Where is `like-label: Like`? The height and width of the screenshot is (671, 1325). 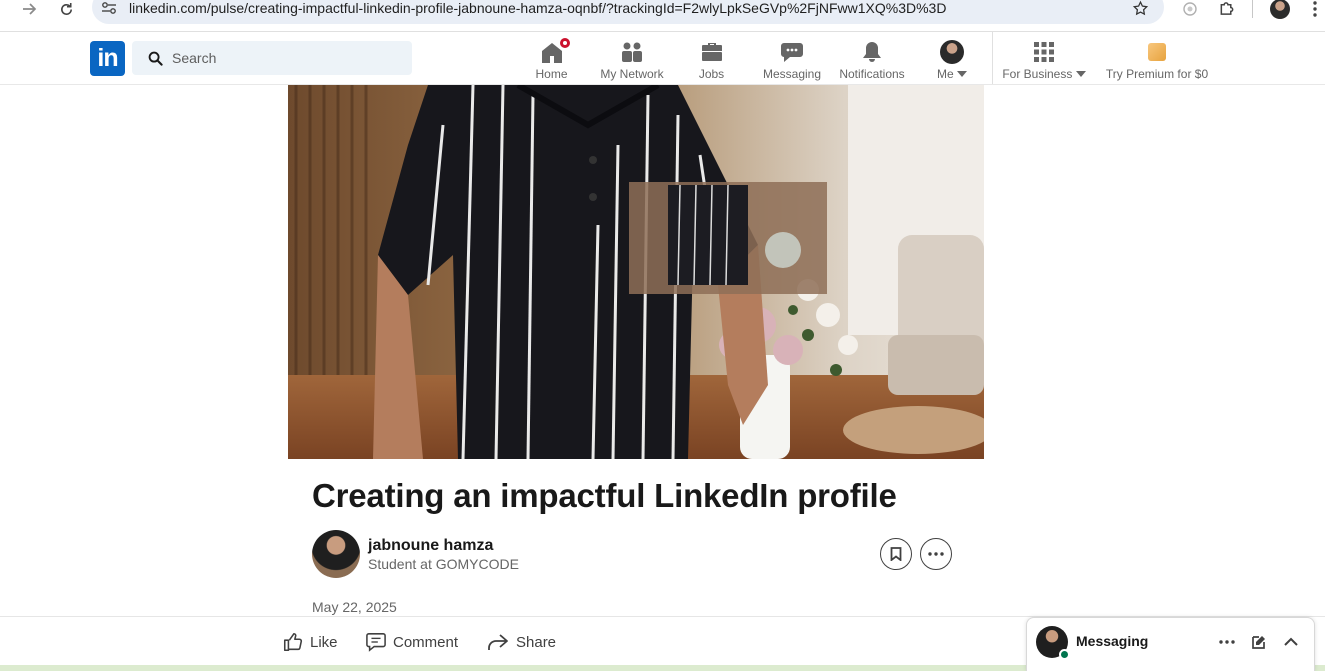 like-label: Like is located at coordinates (324, 642).